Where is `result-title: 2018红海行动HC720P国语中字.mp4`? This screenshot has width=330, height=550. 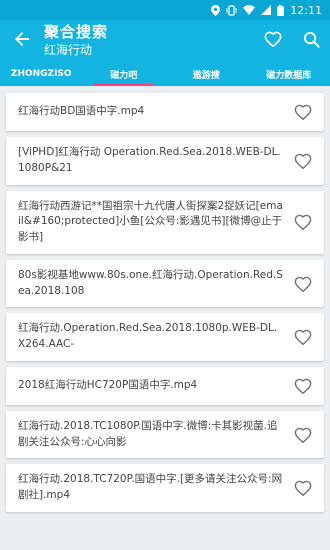 result-title: 2018红海行动HC720P国语中字.mp4 is located at coordinates (108, 384).